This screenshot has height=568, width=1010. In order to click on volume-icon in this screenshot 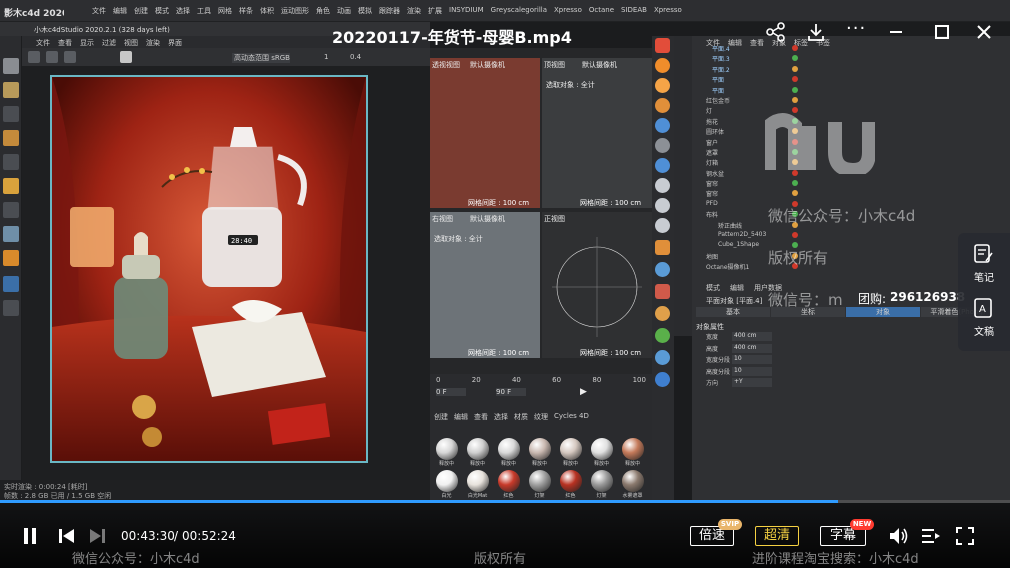, I will do `click(899, 536)`.